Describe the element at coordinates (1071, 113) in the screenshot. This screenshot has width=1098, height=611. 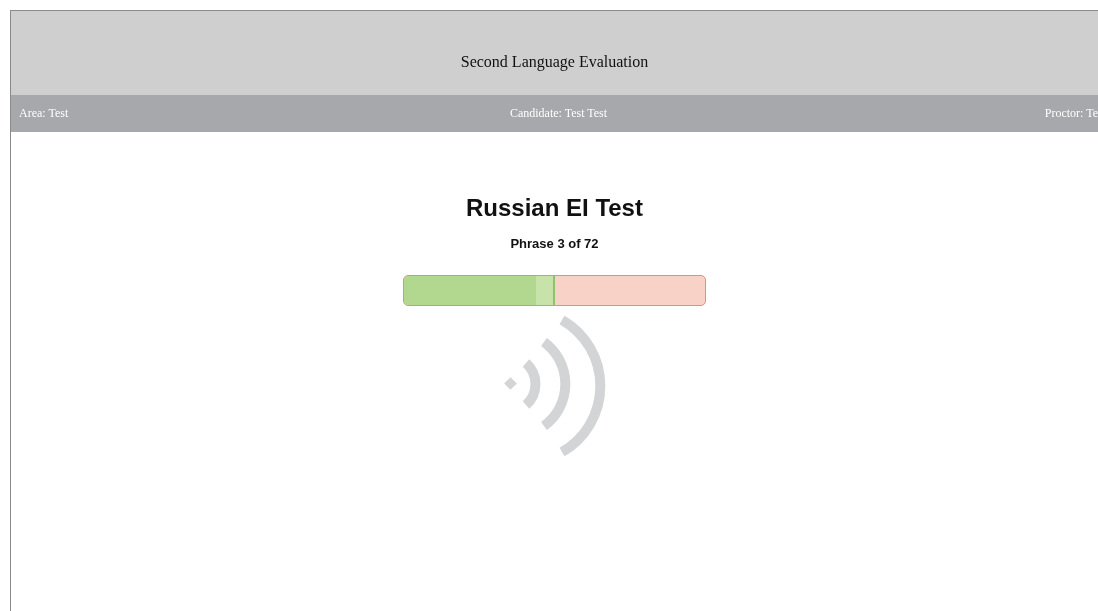
I see `proctor-label: Proctor: Te` at that location.